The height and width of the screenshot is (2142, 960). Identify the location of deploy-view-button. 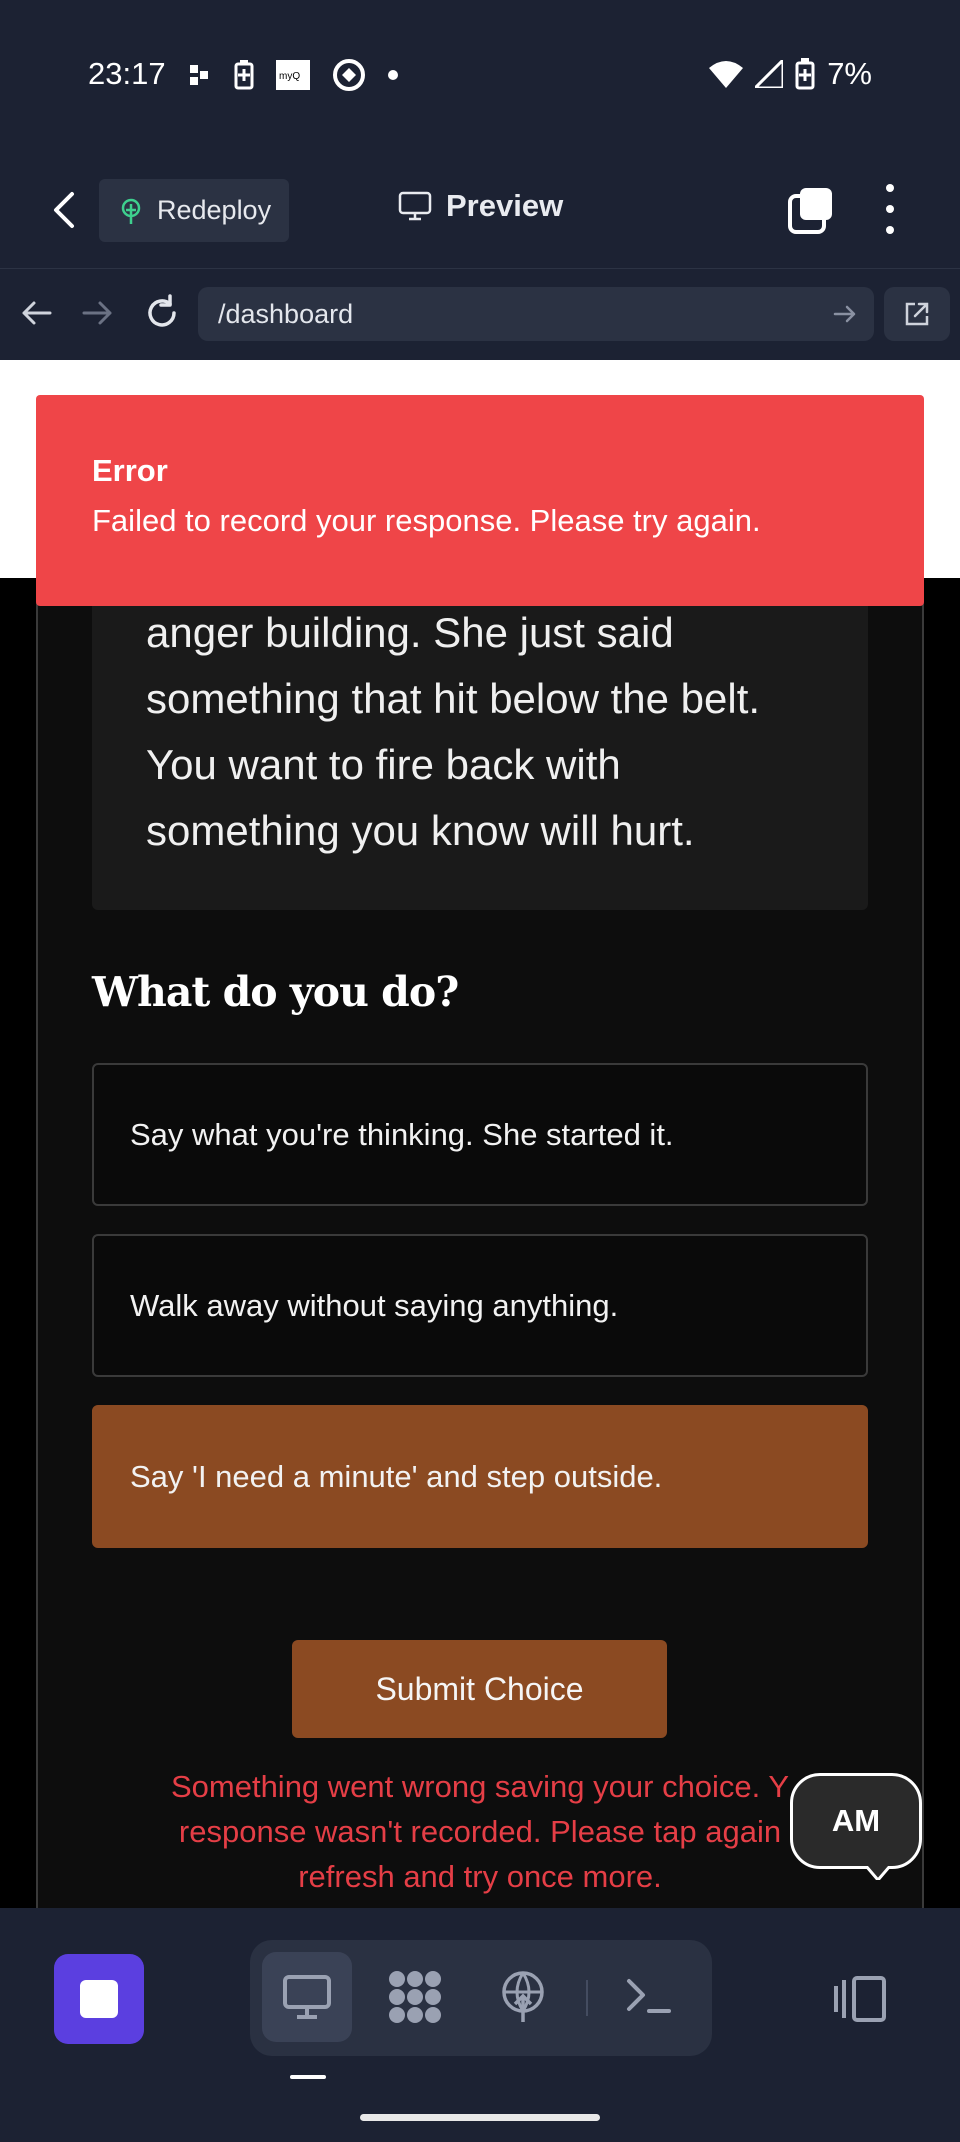
(523, 1997).